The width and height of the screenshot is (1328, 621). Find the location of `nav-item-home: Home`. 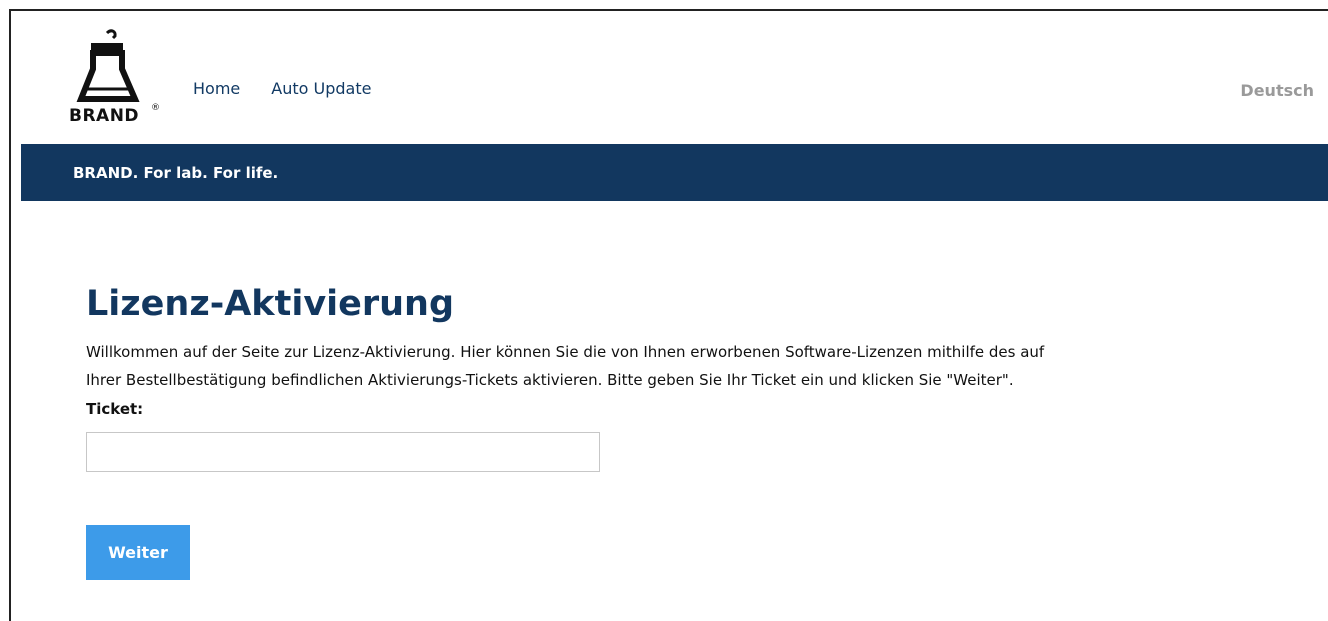

nav-item-home: Home is located at coordinates (216, 88).